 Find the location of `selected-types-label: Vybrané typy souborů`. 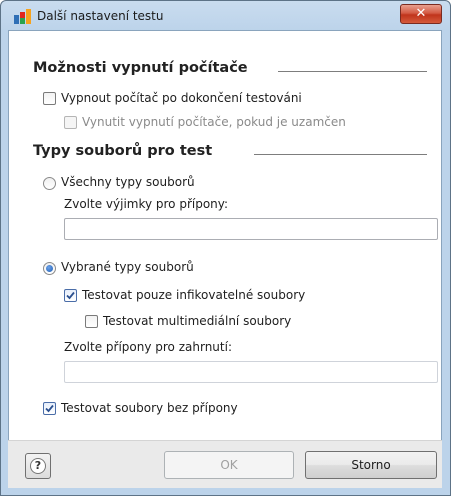

selected-types-label: Vybrané typy souborů is located at coordinates (127, 267).